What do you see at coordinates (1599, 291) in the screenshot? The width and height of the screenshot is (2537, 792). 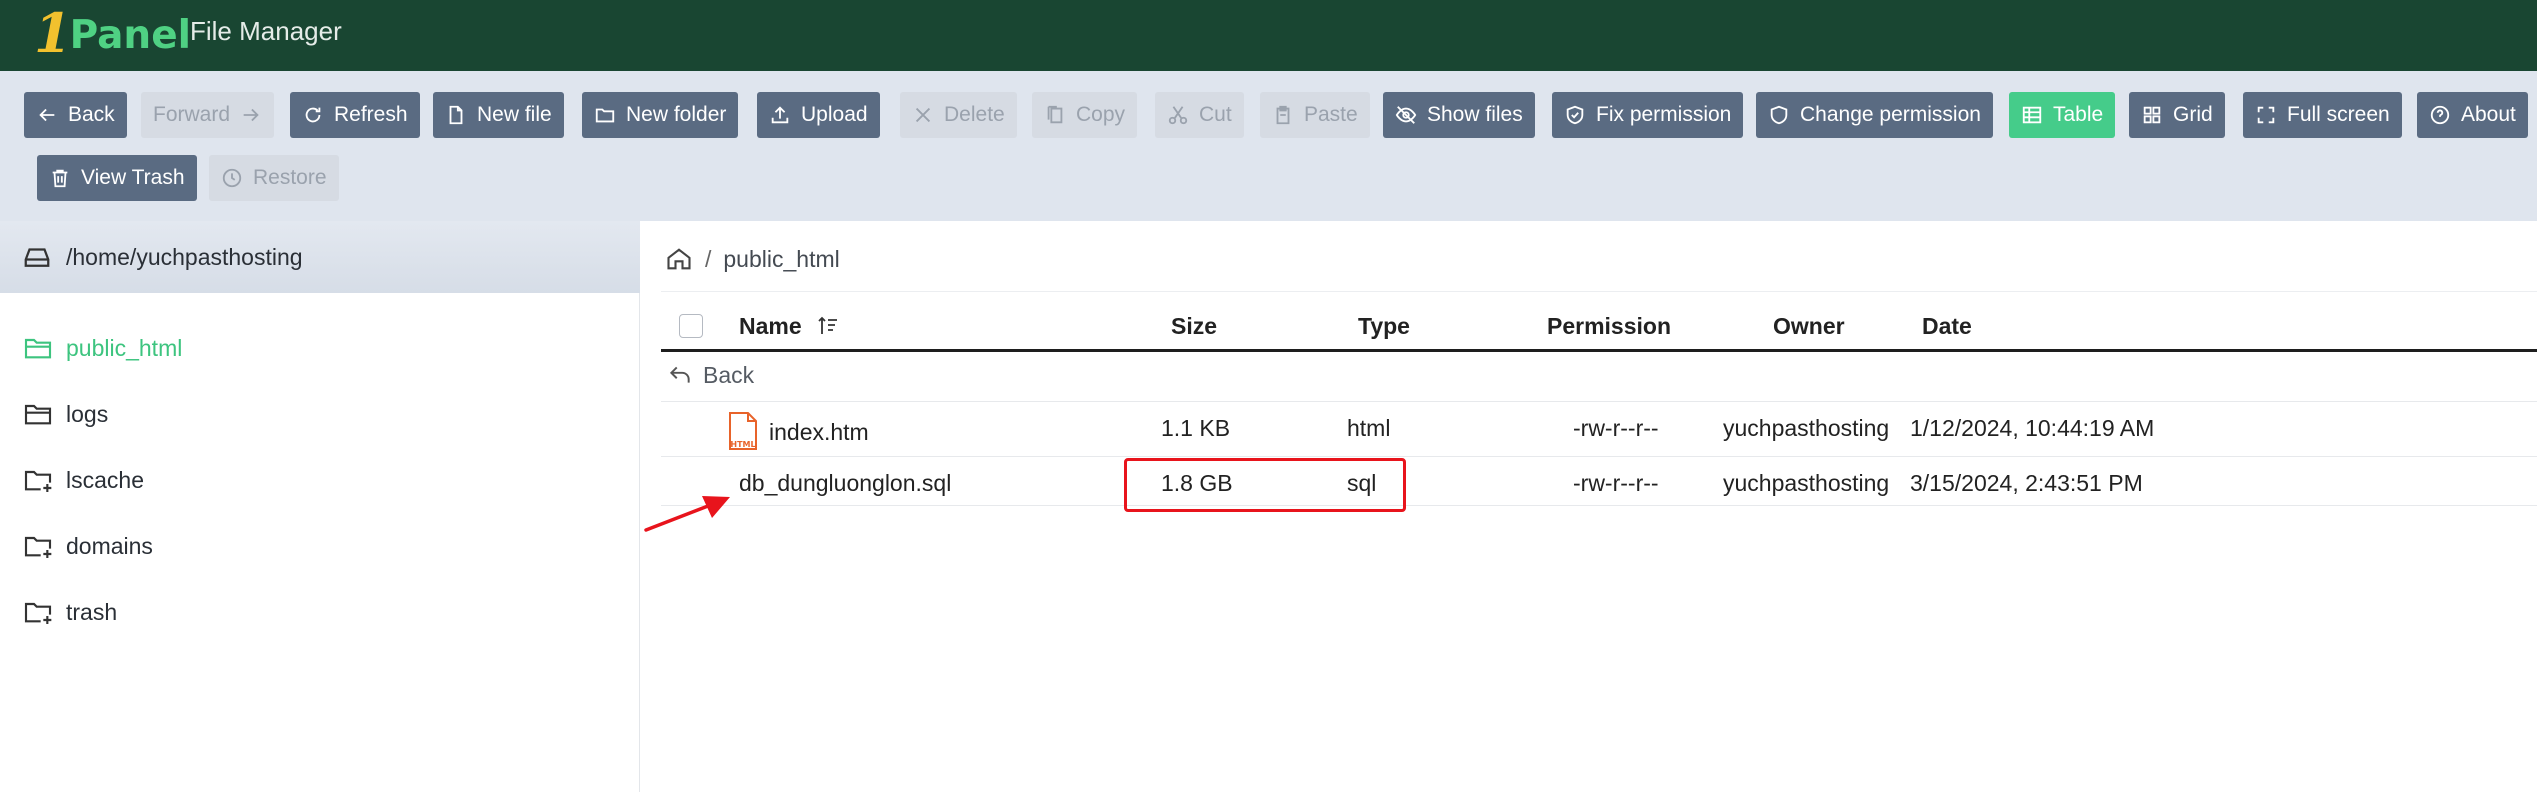 I see `divider` at bounding box center [1599, 291].